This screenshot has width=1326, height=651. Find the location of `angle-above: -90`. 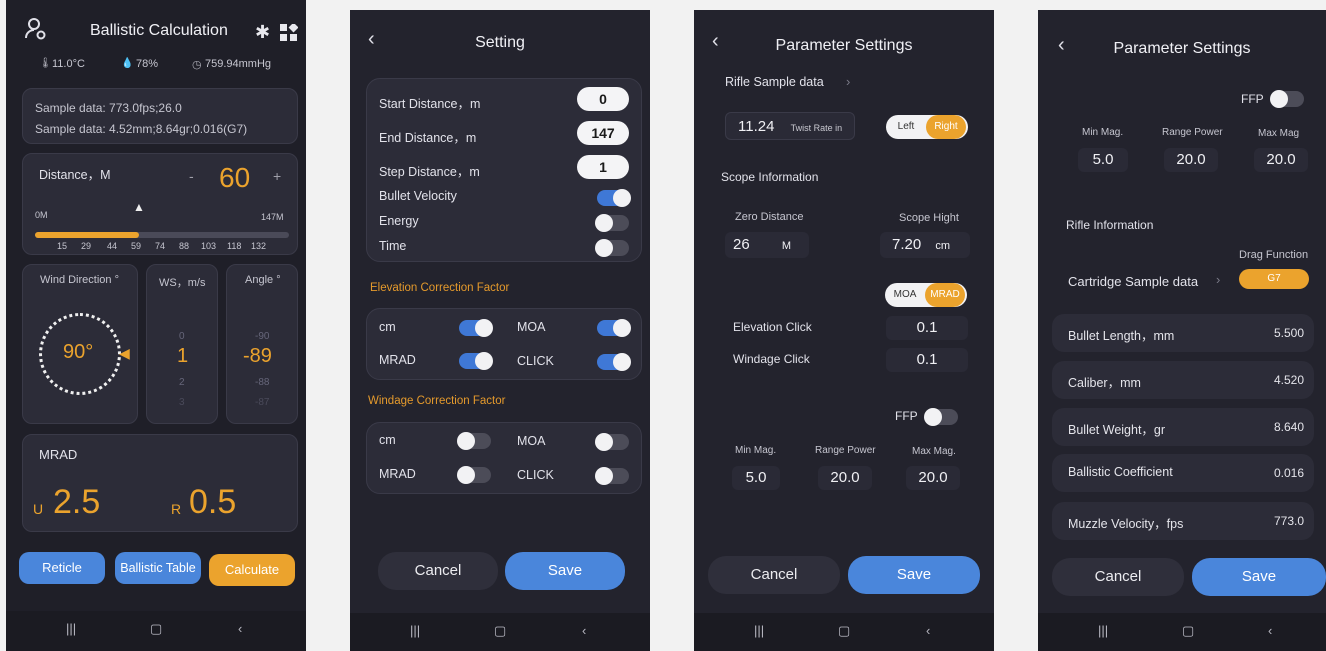

angle-above: -90 is located at coordinates (262, 336).